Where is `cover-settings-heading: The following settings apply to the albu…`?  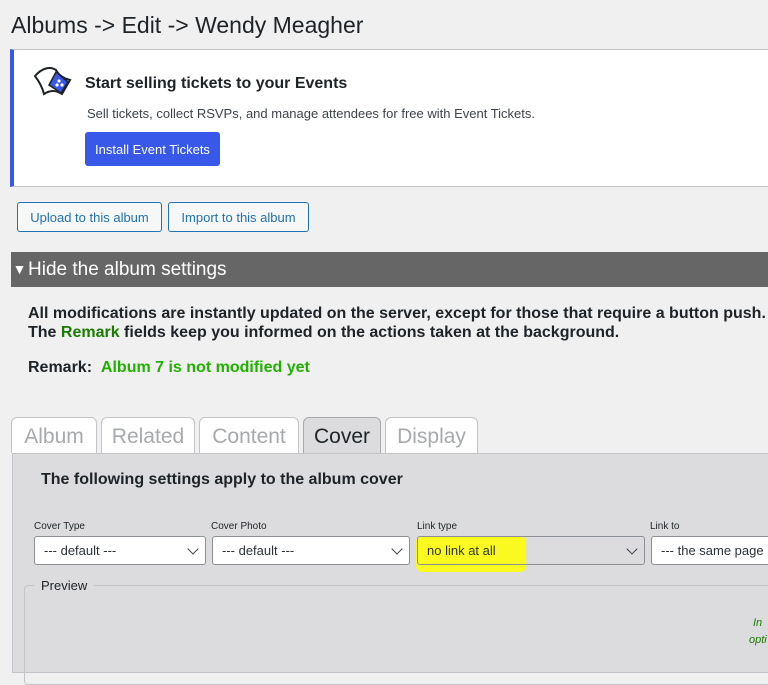
cover-settings-heading: The following settings apply to the albu… is located at coordinates (222, 479).